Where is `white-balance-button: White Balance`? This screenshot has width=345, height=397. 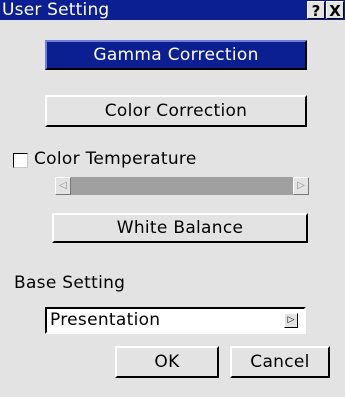
white-balance-button: White Balance is located at coordinates (180, 228).